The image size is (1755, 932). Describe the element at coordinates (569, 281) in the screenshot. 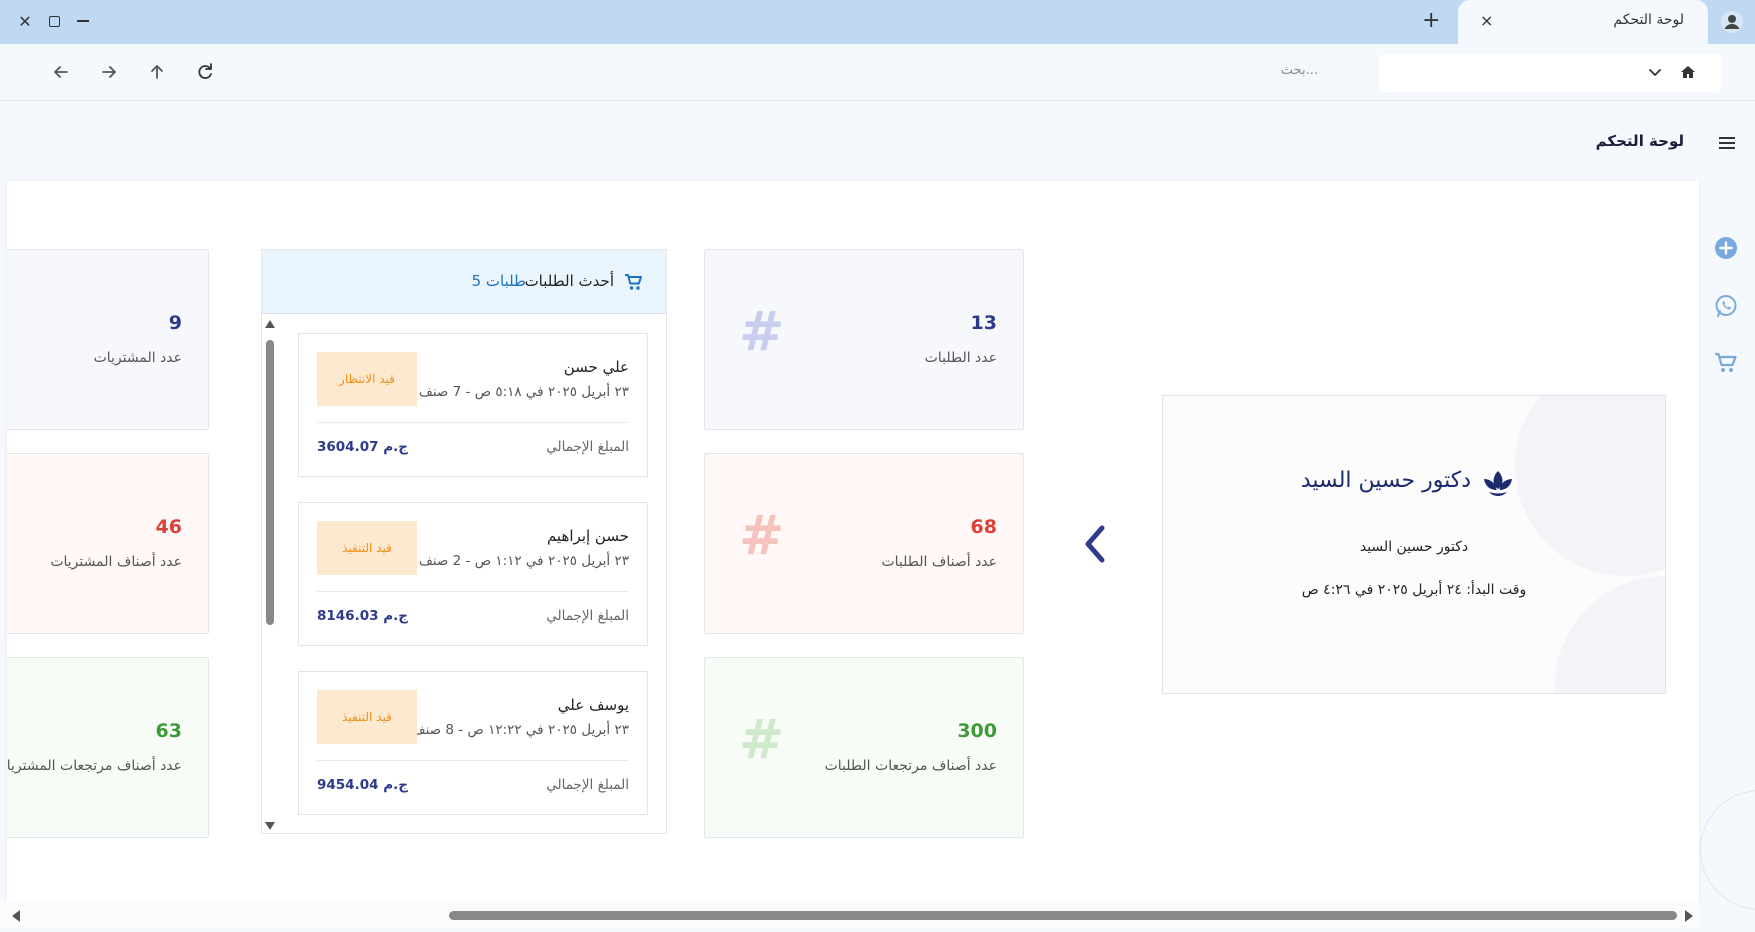

I see `latest-orders-title: أحدث الطلبات` at that location.